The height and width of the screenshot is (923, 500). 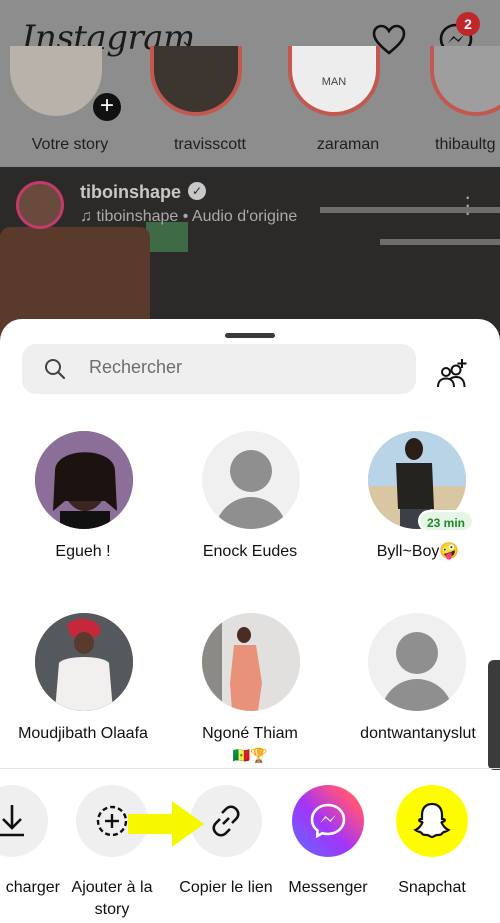 What do you see at coordinates (130, 192) in the screenshot?
I see `reel-author-name: tiboinshape` at bounding box center [130, 192].